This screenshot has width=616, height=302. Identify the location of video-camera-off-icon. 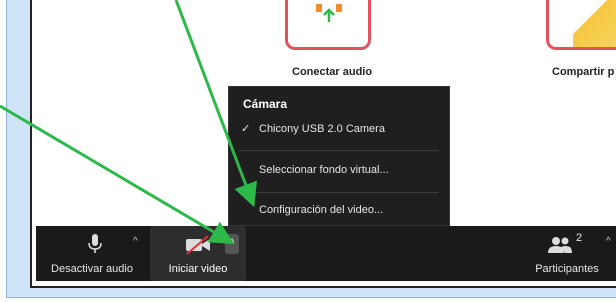
(198, 245).